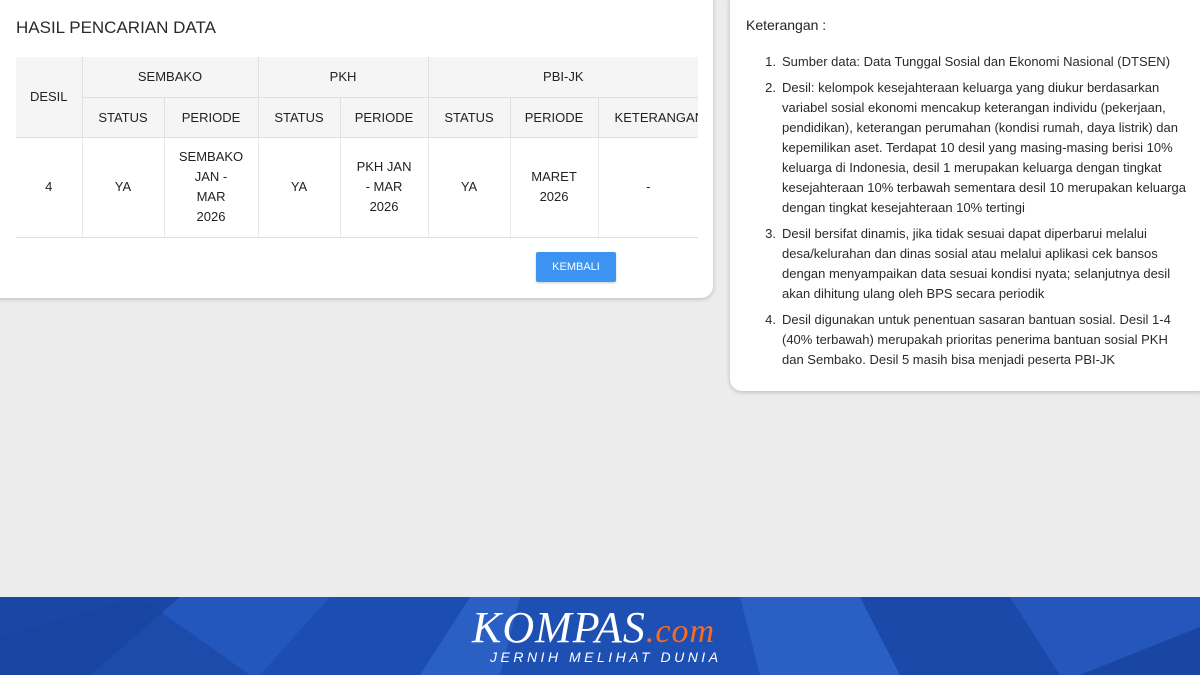 The width and height of the screenshot is (1200, 675). What do you see at coordinates (648, 187) in the screenshot?
I see `cell-keterangan: -` at bounding box center [648, 187].